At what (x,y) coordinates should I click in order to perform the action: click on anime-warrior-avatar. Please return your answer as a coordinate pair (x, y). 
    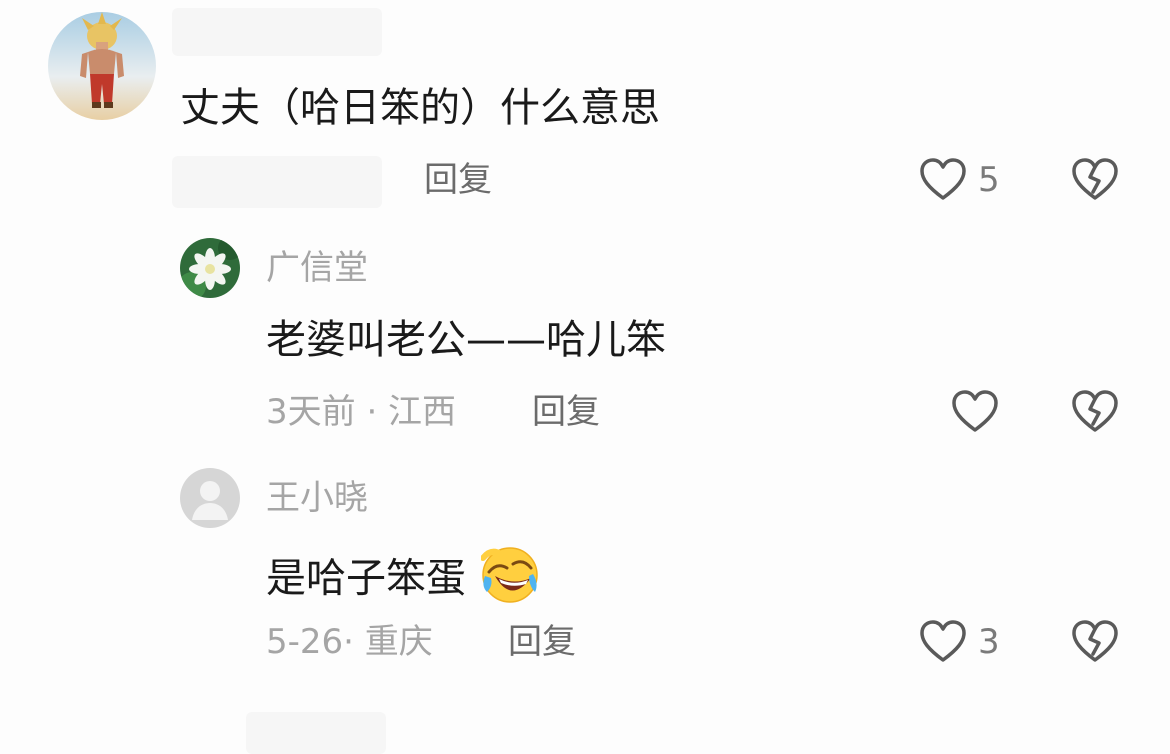
    Looking at the image, I should click on (102, 66).